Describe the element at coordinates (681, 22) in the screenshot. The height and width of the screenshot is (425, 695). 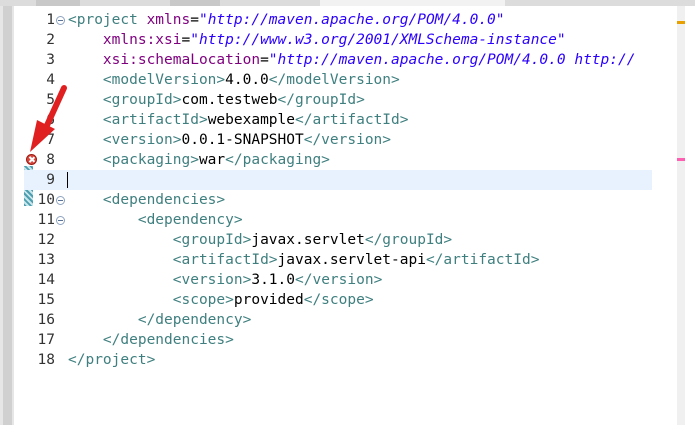
I see `overview-warning-marker` at that location.